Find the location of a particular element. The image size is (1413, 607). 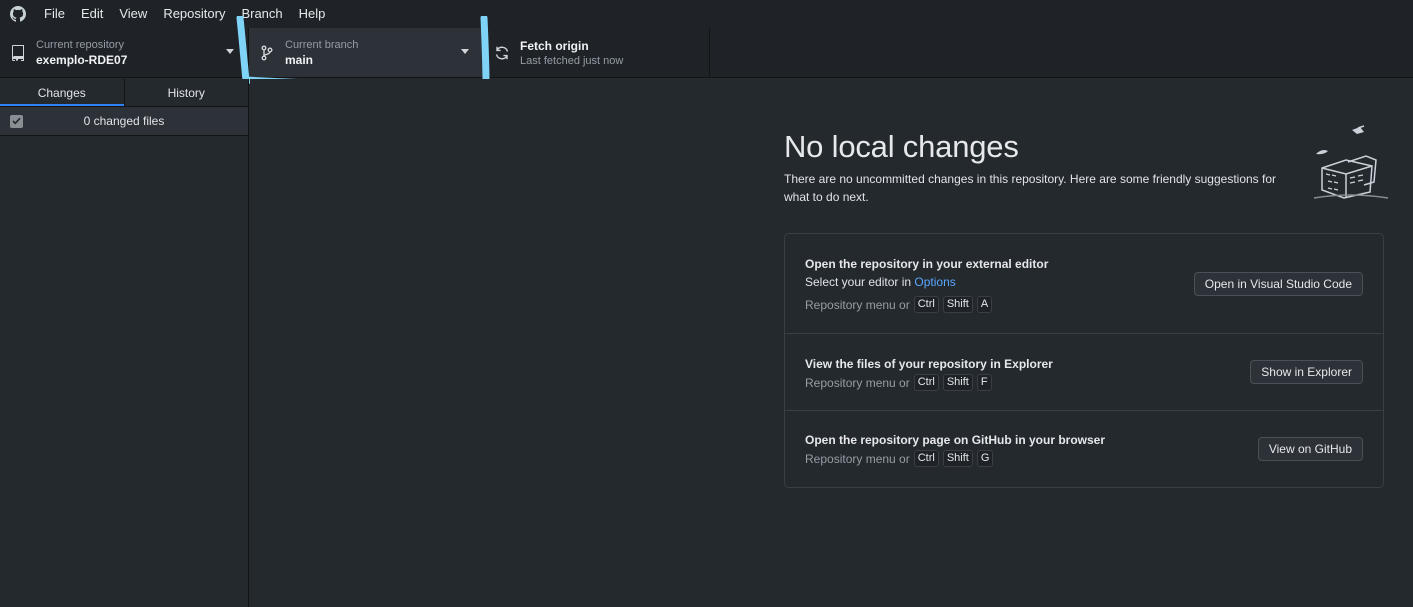

sidebar-tabs: Changes History is located at coordinates (124, 93).